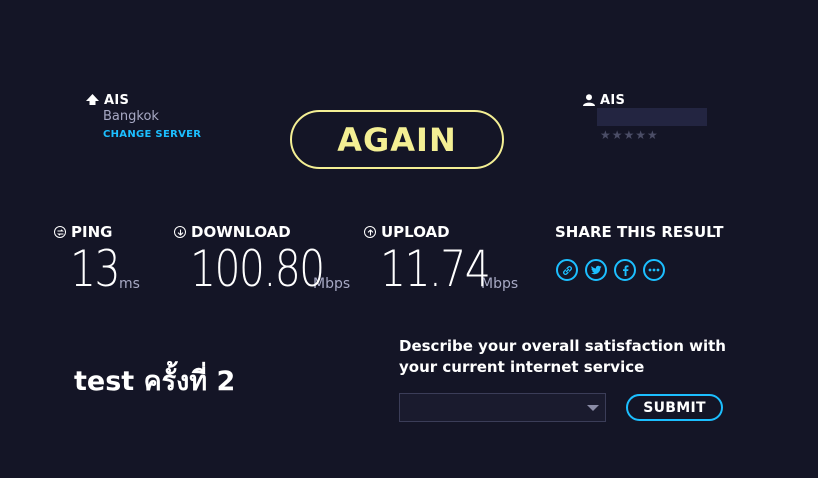 This screenshot has height=478, width=818. Describe the element at coordinates (502, 407) in the screenshot. I see `satisfaction-select` at that location.